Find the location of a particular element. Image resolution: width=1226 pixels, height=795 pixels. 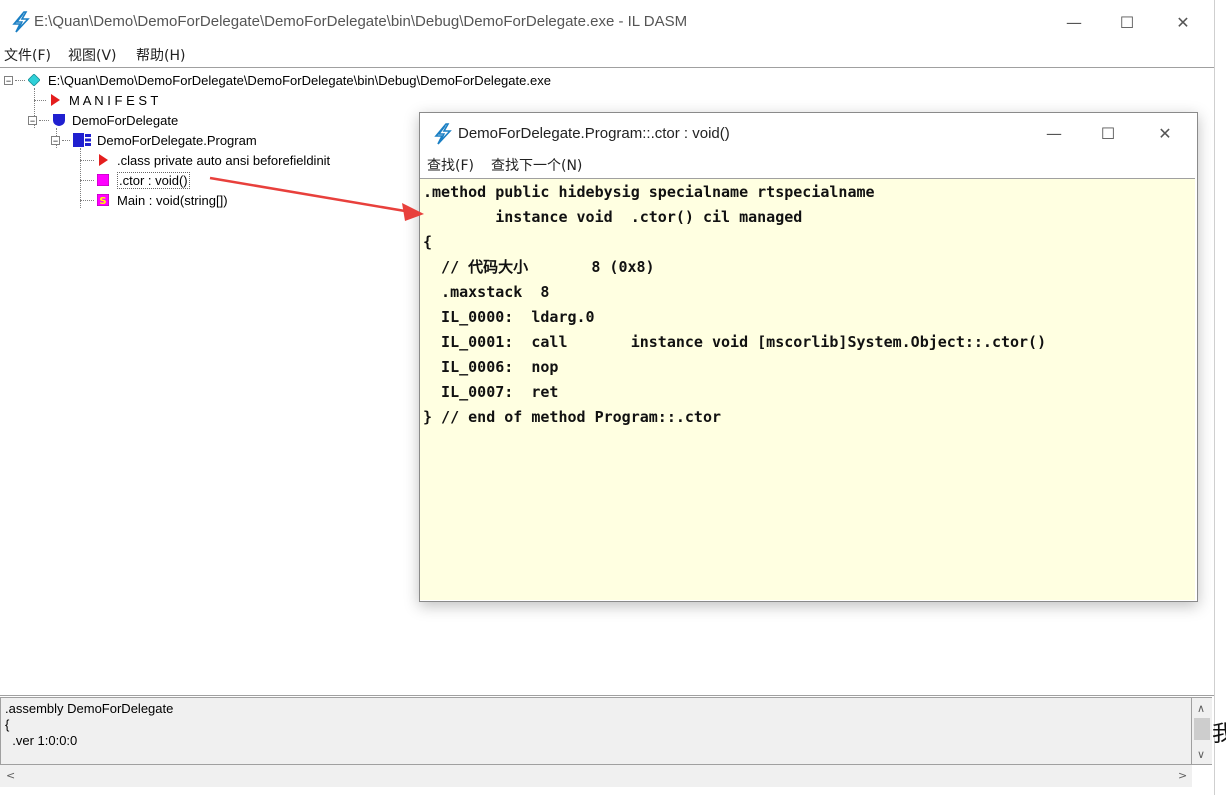

method-icon is located at coordinates (103, 180).